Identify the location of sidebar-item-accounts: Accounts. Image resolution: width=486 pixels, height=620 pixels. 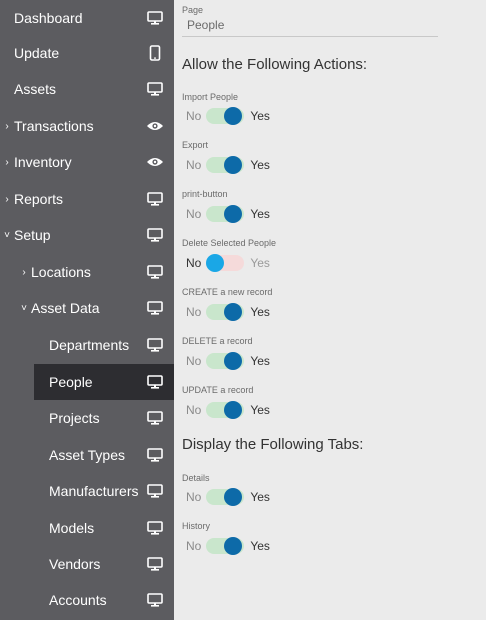
(87, 600).